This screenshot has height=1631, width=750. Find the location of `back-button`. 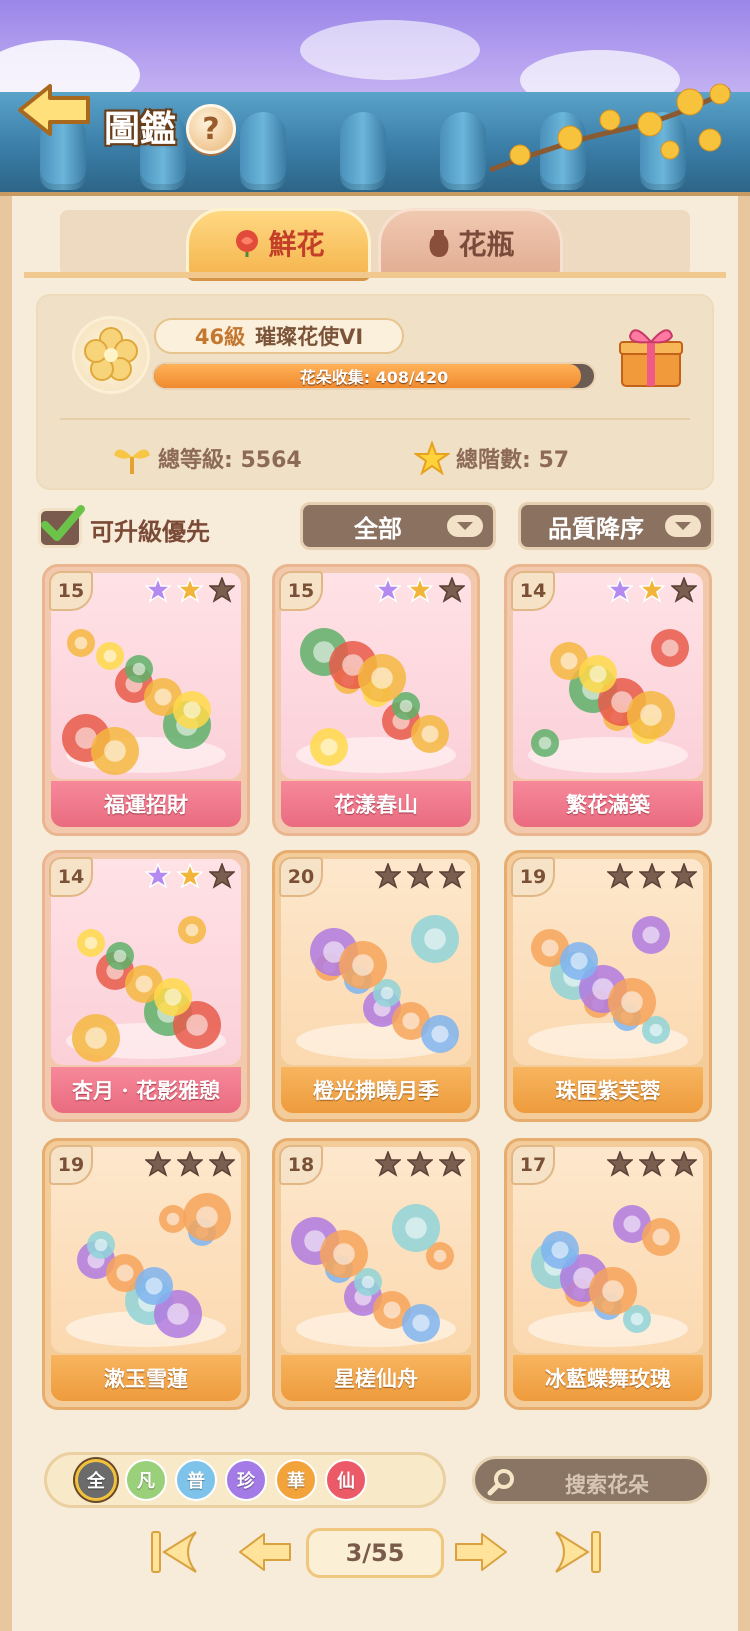

back-button is located at coordinates (54, 110).